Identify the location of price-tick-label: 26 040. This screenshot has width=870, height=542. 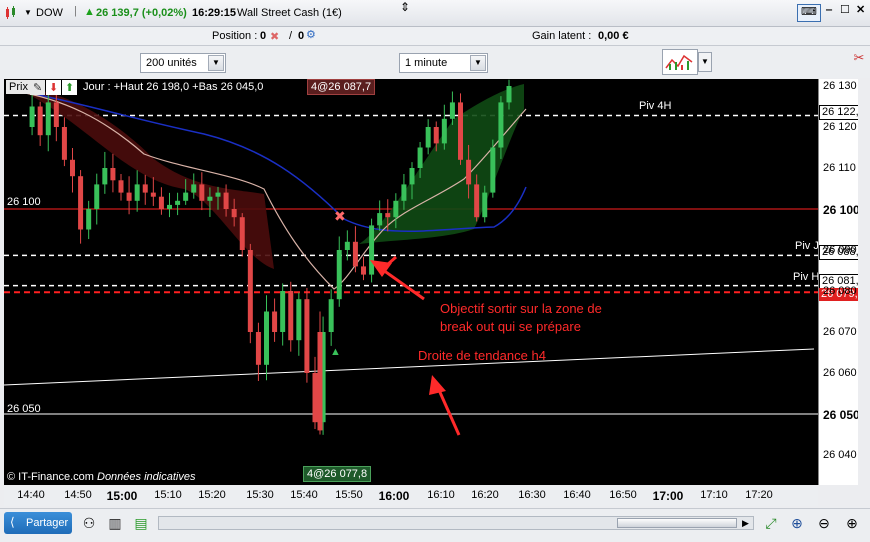
(840, 455).